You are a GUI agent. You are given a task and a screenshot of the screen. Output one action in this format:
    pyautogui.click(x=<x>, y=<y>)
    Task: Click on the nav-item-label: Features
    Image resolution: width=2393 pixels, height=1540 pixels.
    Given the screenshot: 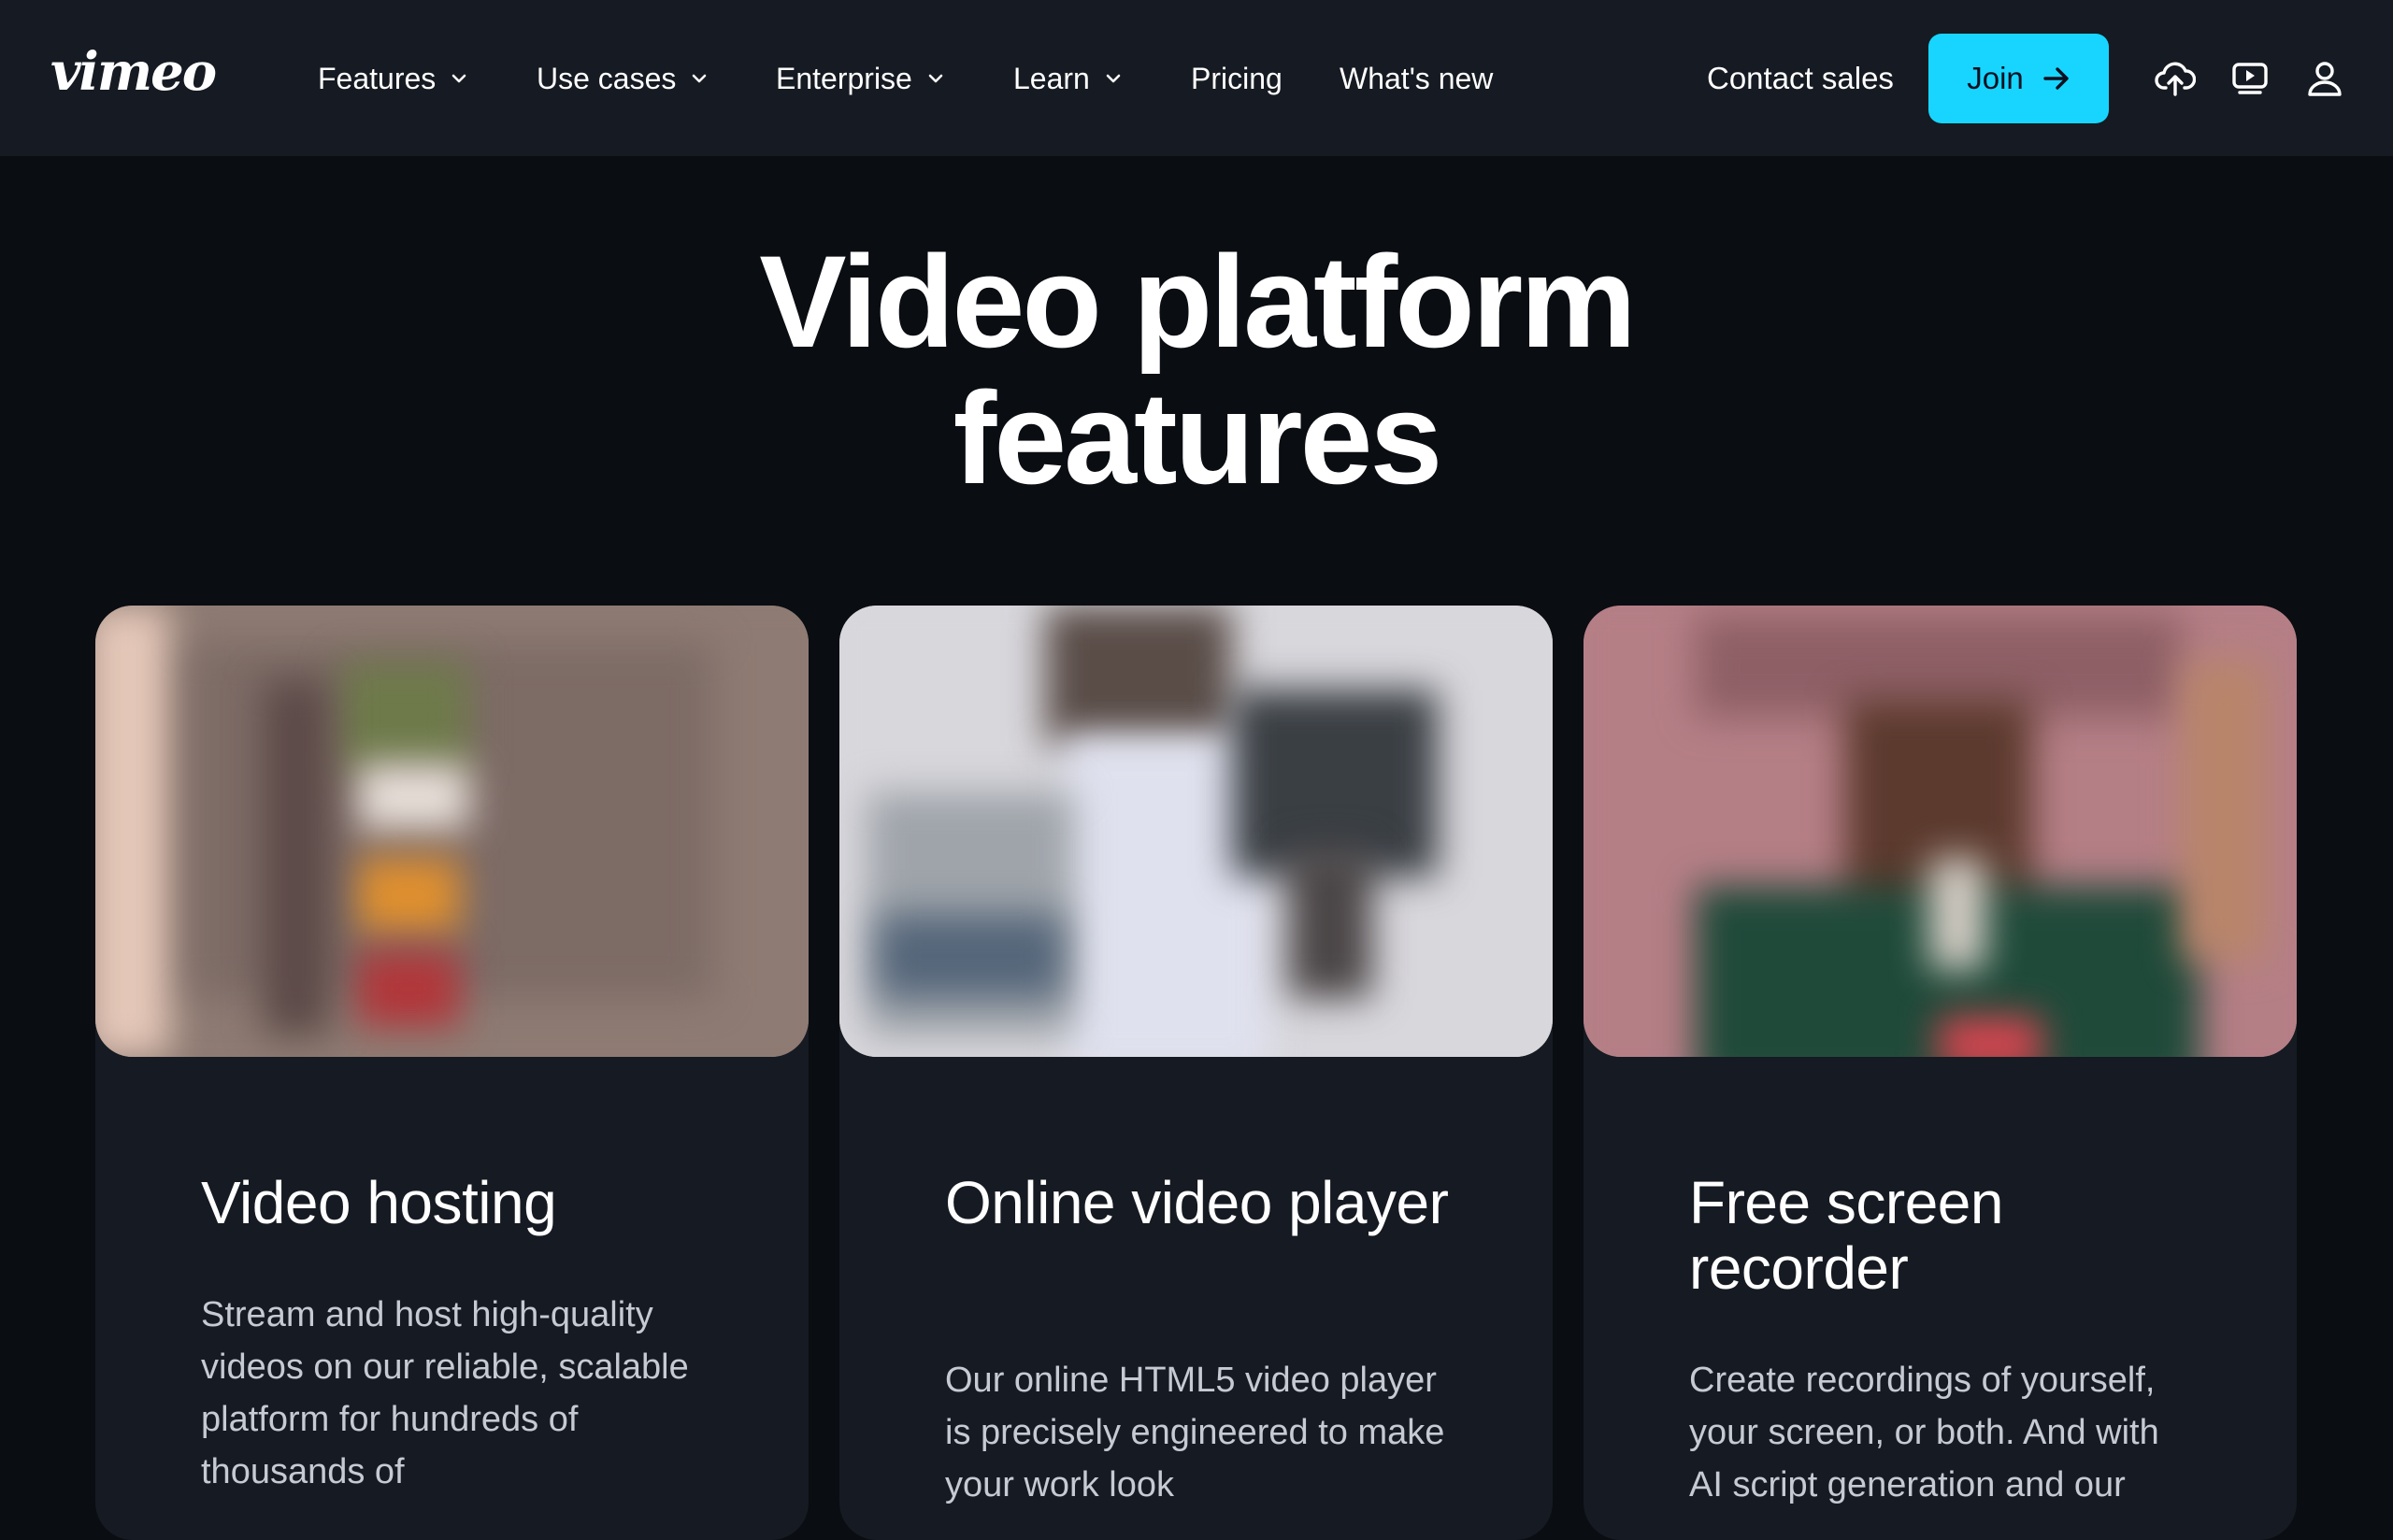 What is the action you would take?
    pyautogui.click(x=377, y=78)
    